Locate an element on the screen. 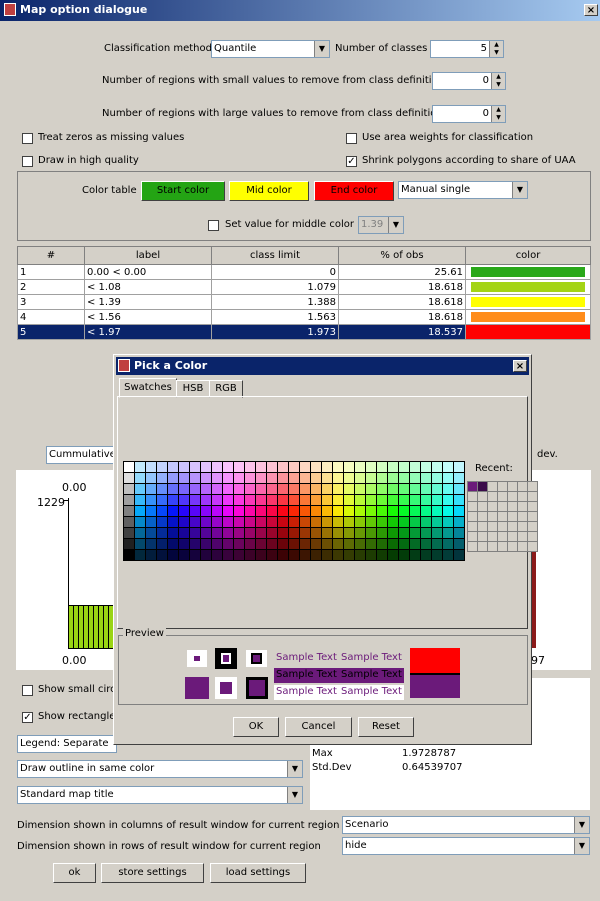  treat-zeros-checkbox is located at coordinates (27, 138).